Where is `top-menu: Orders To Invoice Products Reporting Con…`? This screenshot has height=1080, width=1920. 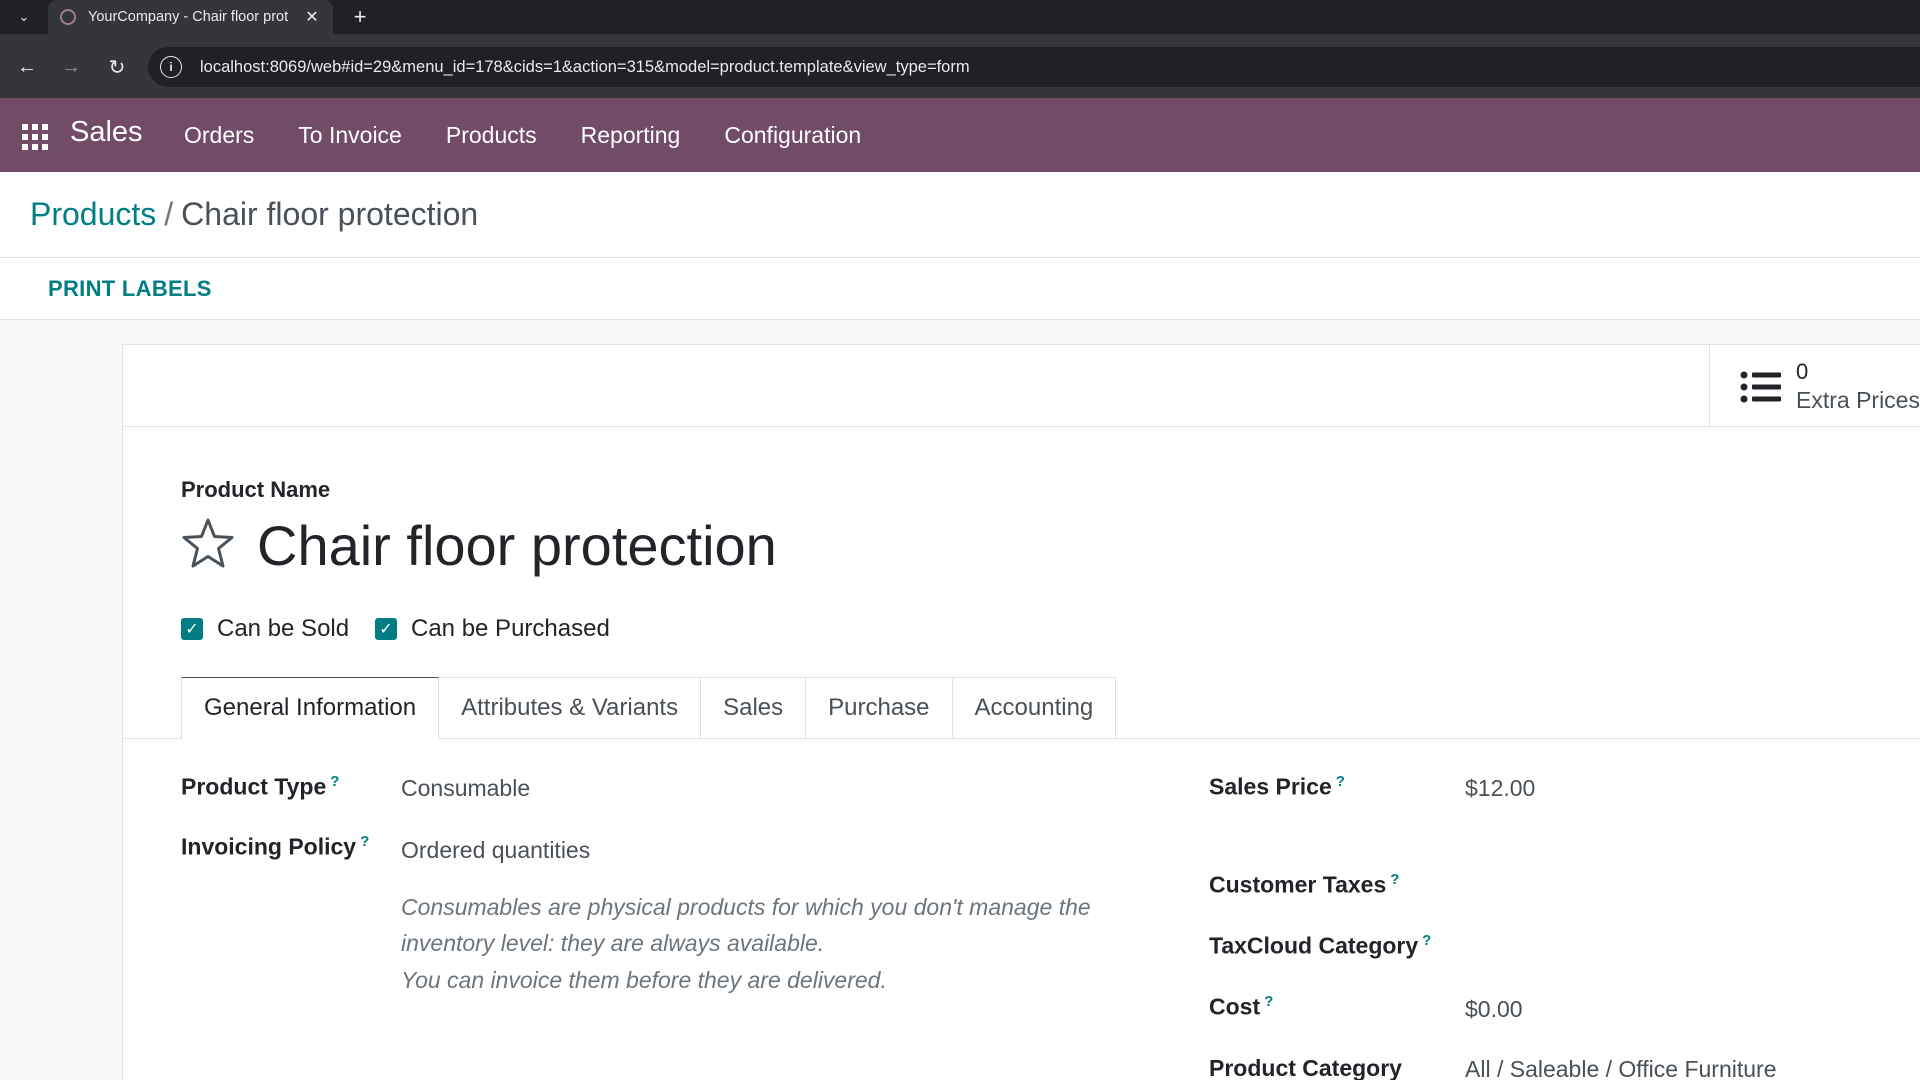 top-menu: Orders To Invoice Products Reporting Con… is located at coordinates (544, 135).